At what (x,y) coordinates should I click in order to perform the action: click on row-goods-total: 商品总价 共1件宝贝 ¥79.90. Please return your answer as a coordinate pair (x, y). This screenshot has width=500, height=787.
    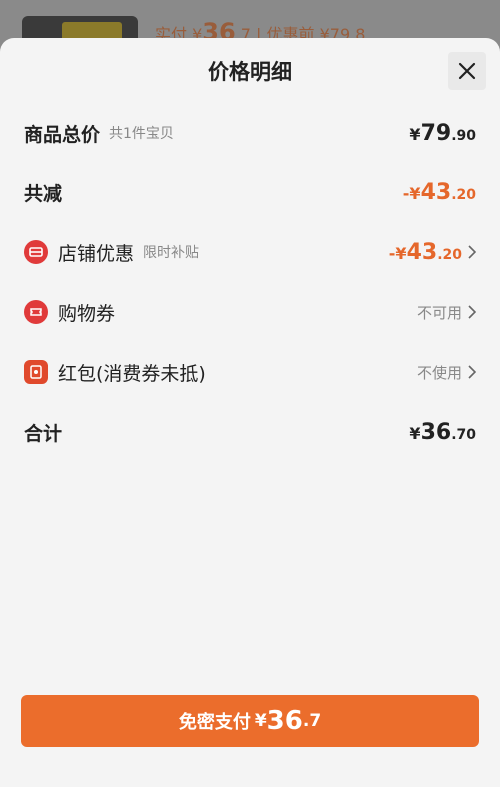
    Looking at the image, I should click on (250, 133).